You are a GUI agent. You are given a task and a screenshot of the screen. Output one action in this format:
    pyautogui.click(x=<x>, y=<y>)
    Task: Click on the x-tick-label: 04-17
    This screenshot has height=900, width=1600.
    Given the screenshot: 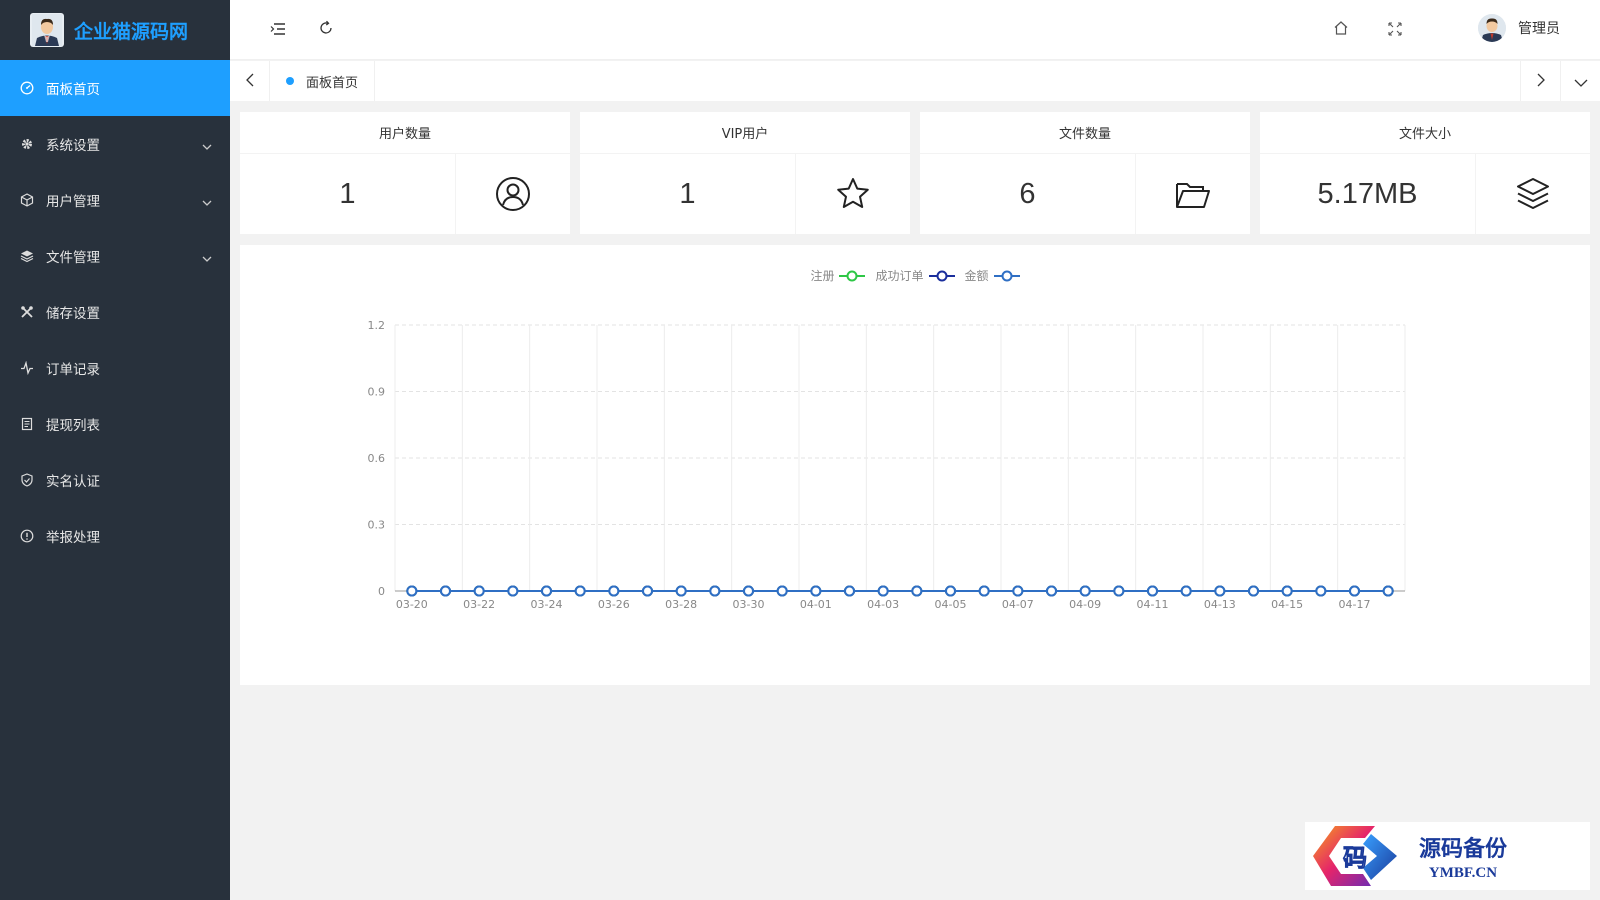 What is the action you would take?
    pyautogui.click(x=1355, y=604)
    